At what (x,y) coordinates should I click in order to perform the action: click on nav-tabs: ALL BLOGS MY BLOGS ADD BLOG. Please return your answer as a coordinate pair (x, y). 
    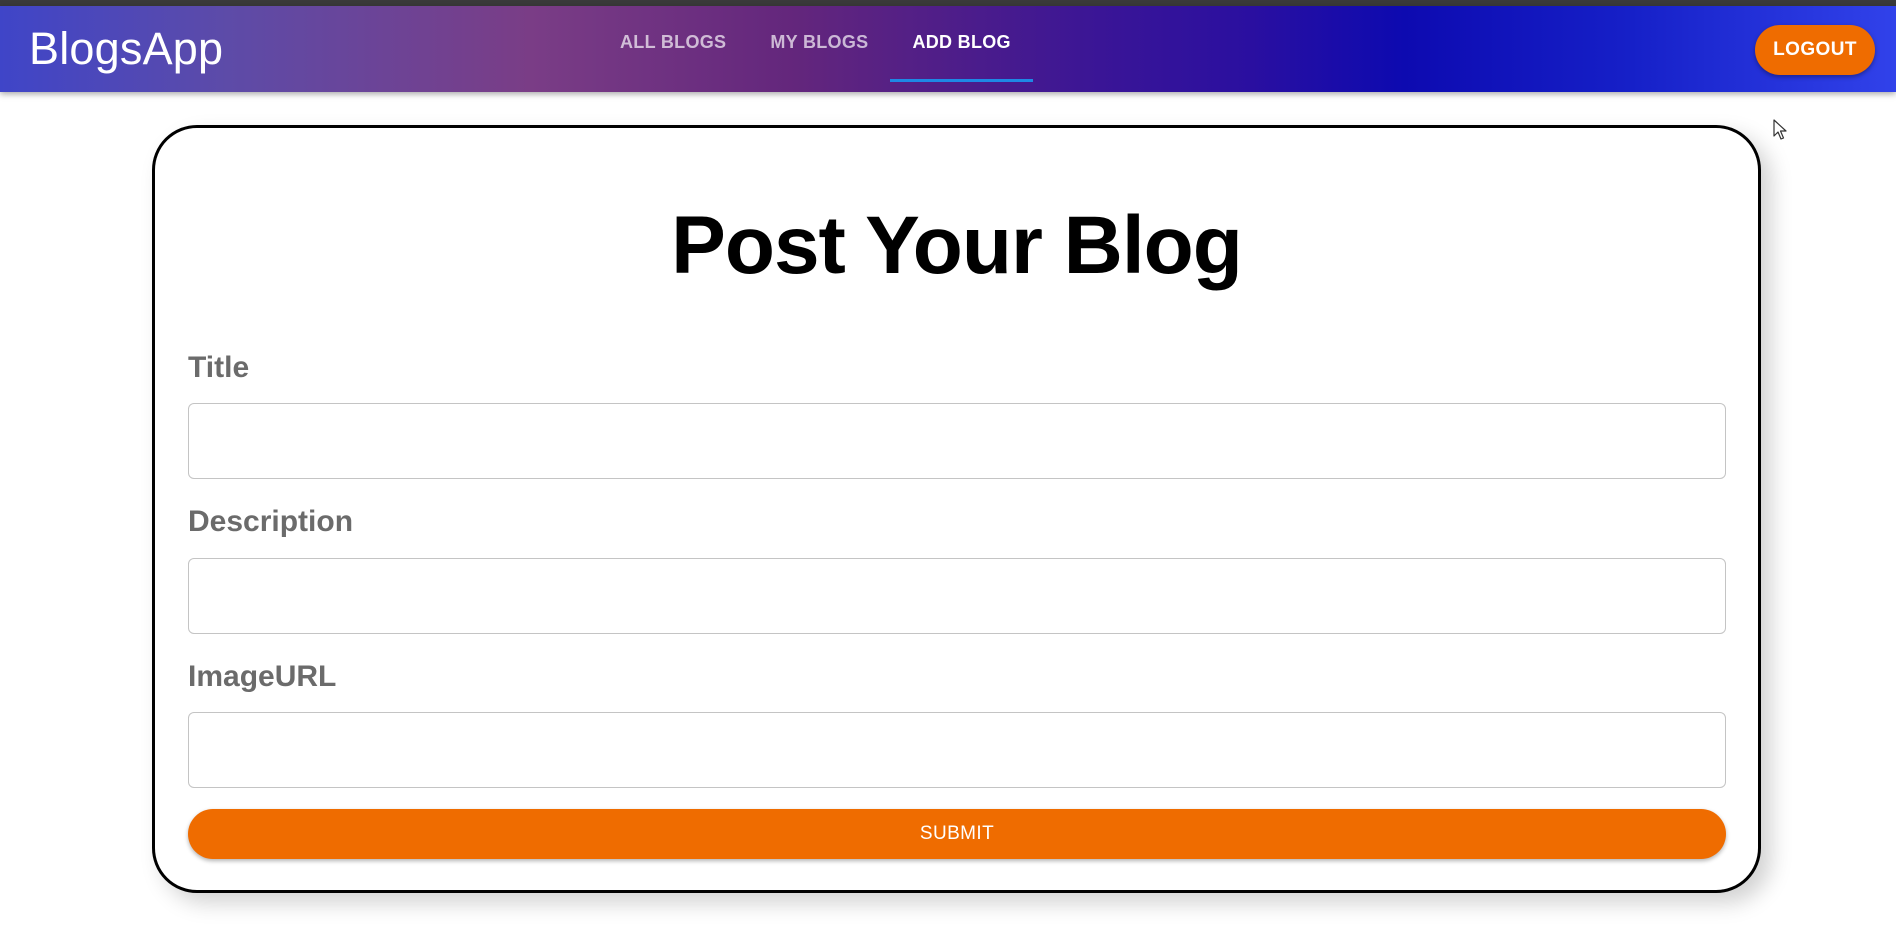
    Looking at the image, I should click on (816, 49).